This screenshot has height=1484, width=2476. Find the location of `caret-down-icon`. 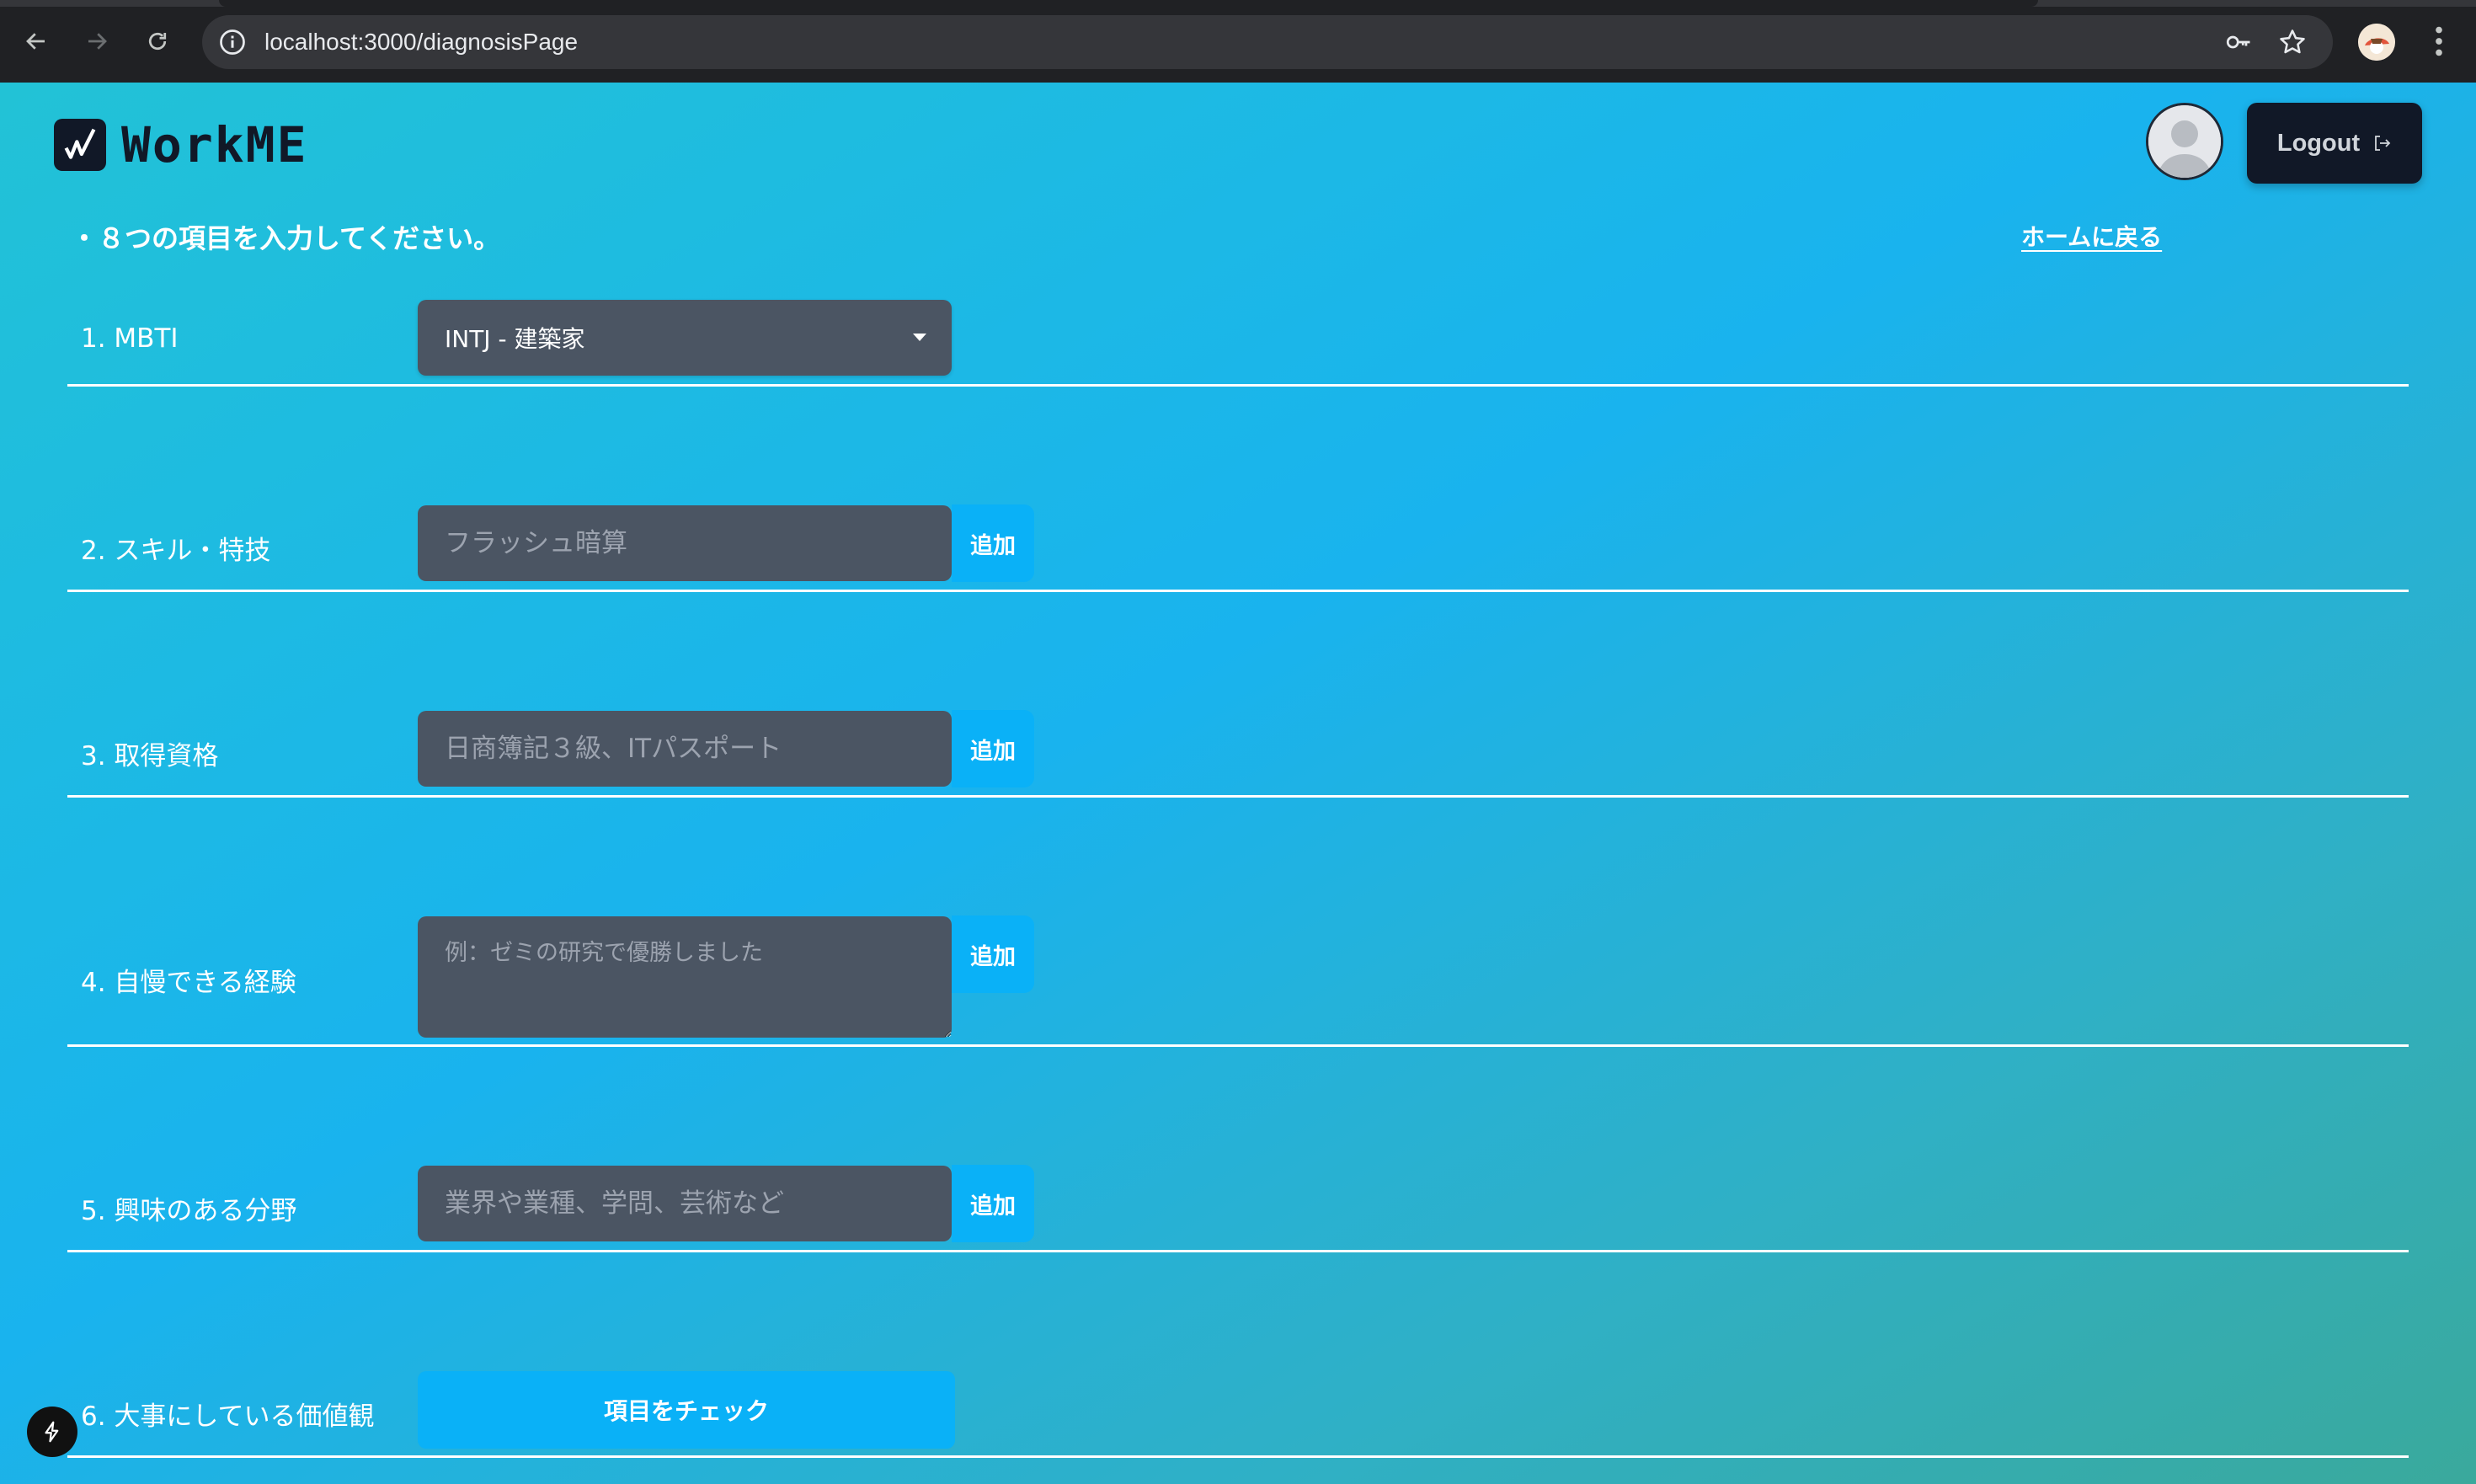

caret-down-icon is located at coordinates (920, 338).